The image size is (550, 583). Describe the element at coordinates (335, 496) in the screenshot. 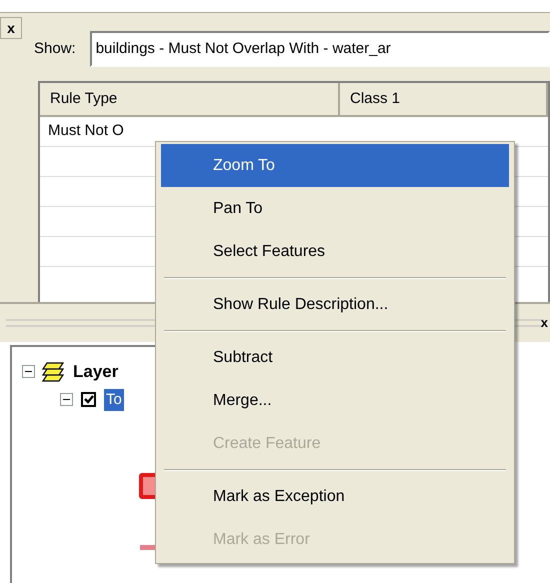

I see `menu-item: Mark as Exception` at that location.